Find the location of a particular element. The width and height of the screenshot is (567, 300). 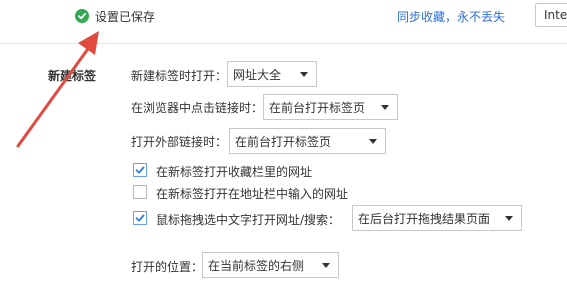

search-input: Inte is located at coordinates (551, 15).